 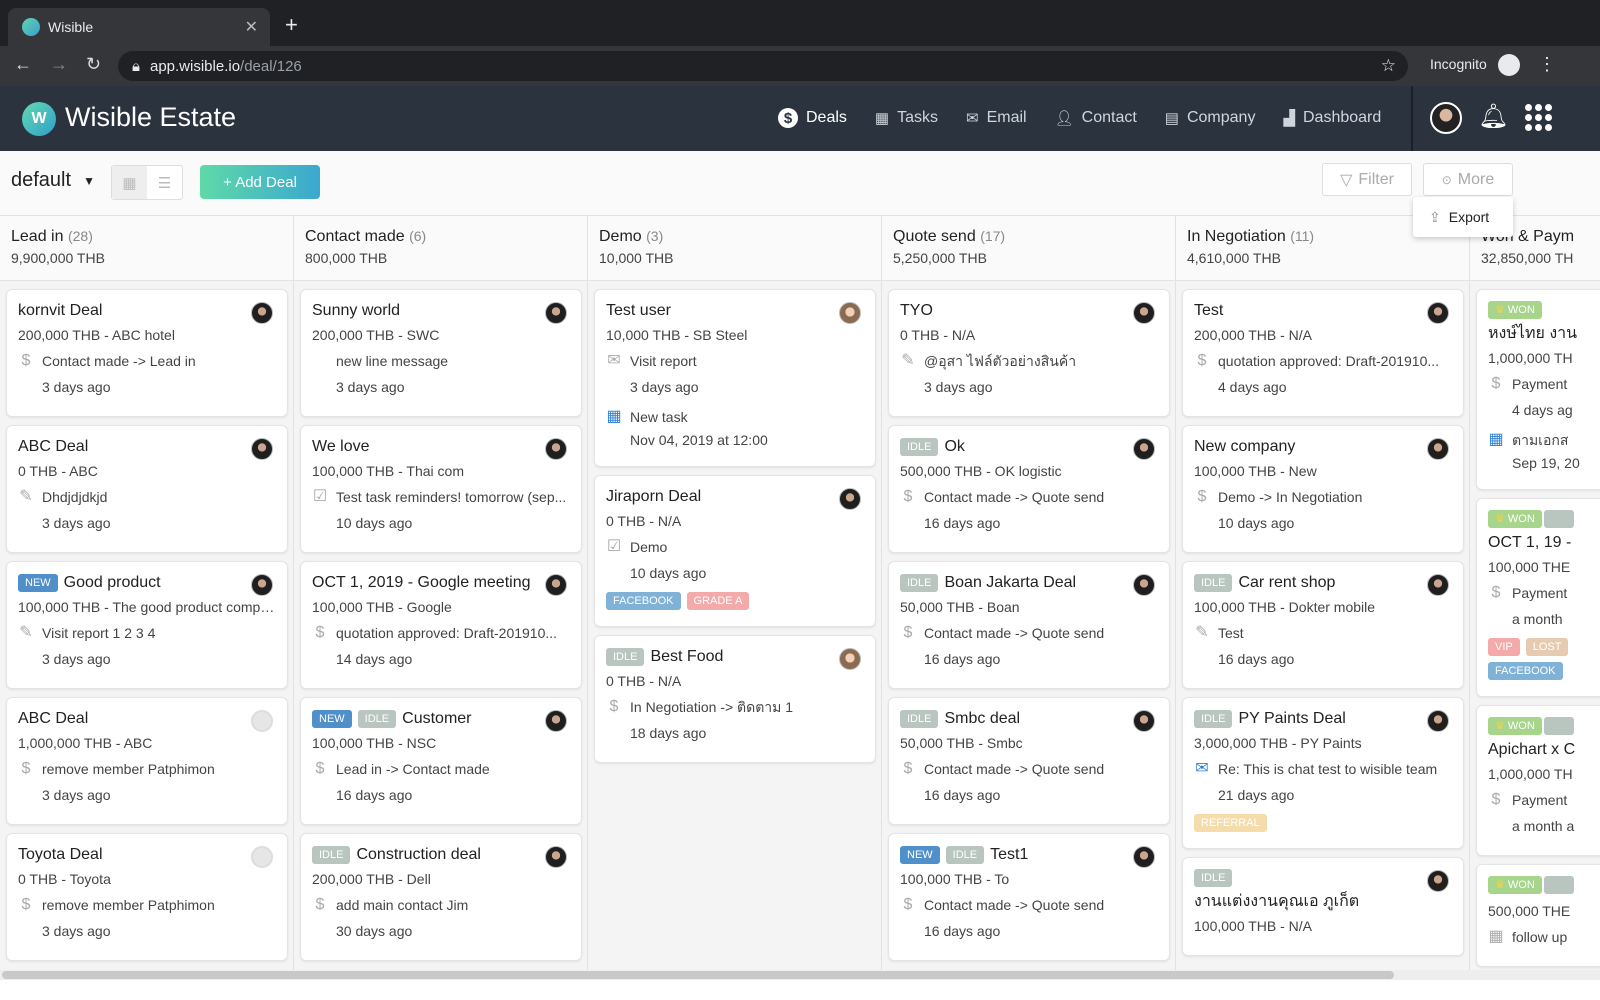 I want to click on forward-icon: →, so click(x=59, y=64).